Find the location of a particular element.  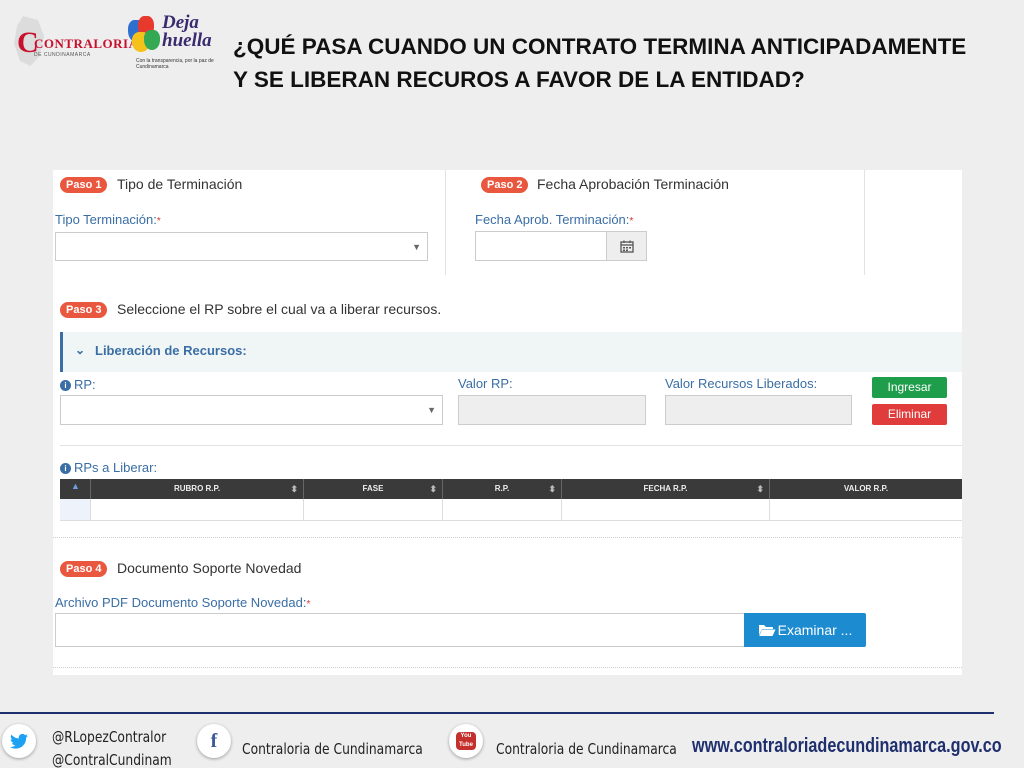

calendar-button is located at coordinates (626, 246).